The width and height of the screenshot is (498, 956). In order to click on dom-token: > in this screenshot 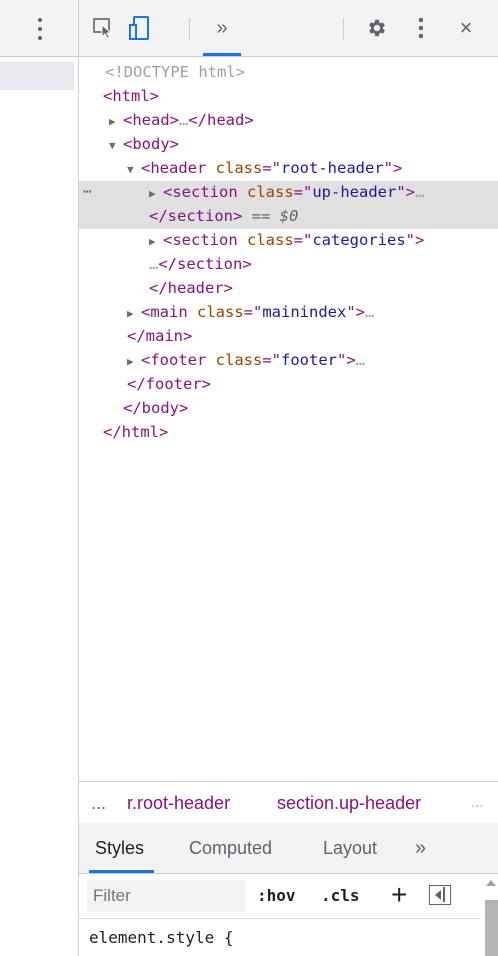, I will do `click(154, 96)`.